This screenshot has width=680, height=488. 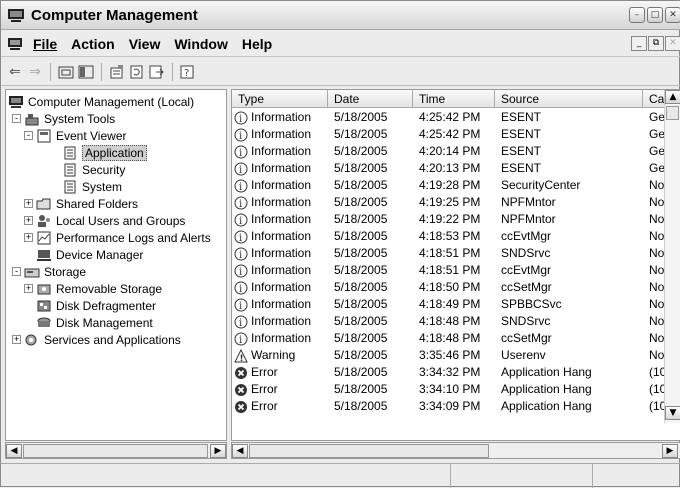 I want to click on list-horizontal-scrollbar: ◀ ▶, so click(x=455, y=450).